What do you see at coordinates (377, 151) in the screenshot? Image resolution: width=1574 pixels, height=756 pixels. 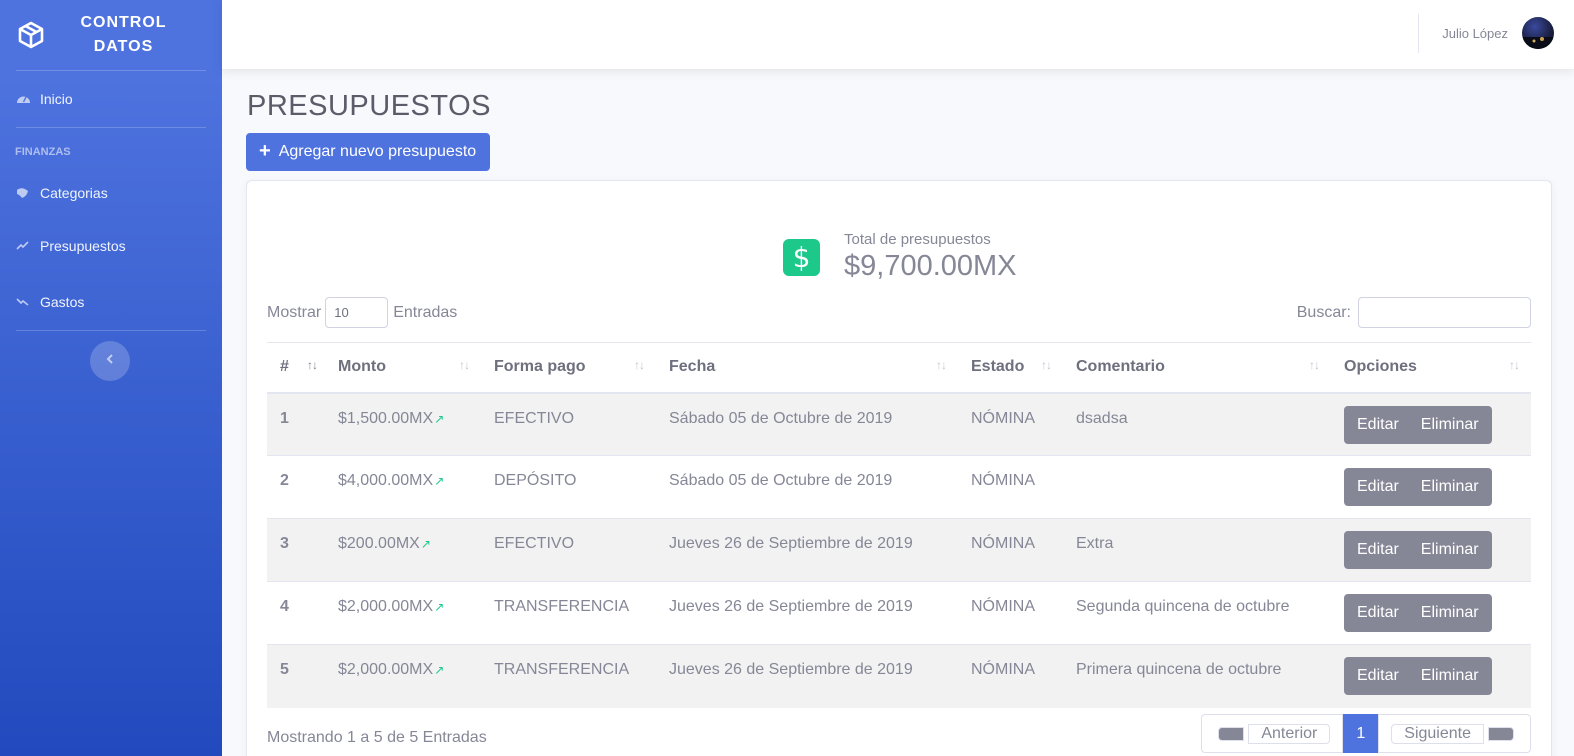 I see `add-budget-label: Agregar nuevo presupuesto` at bounding box center [377, 151].